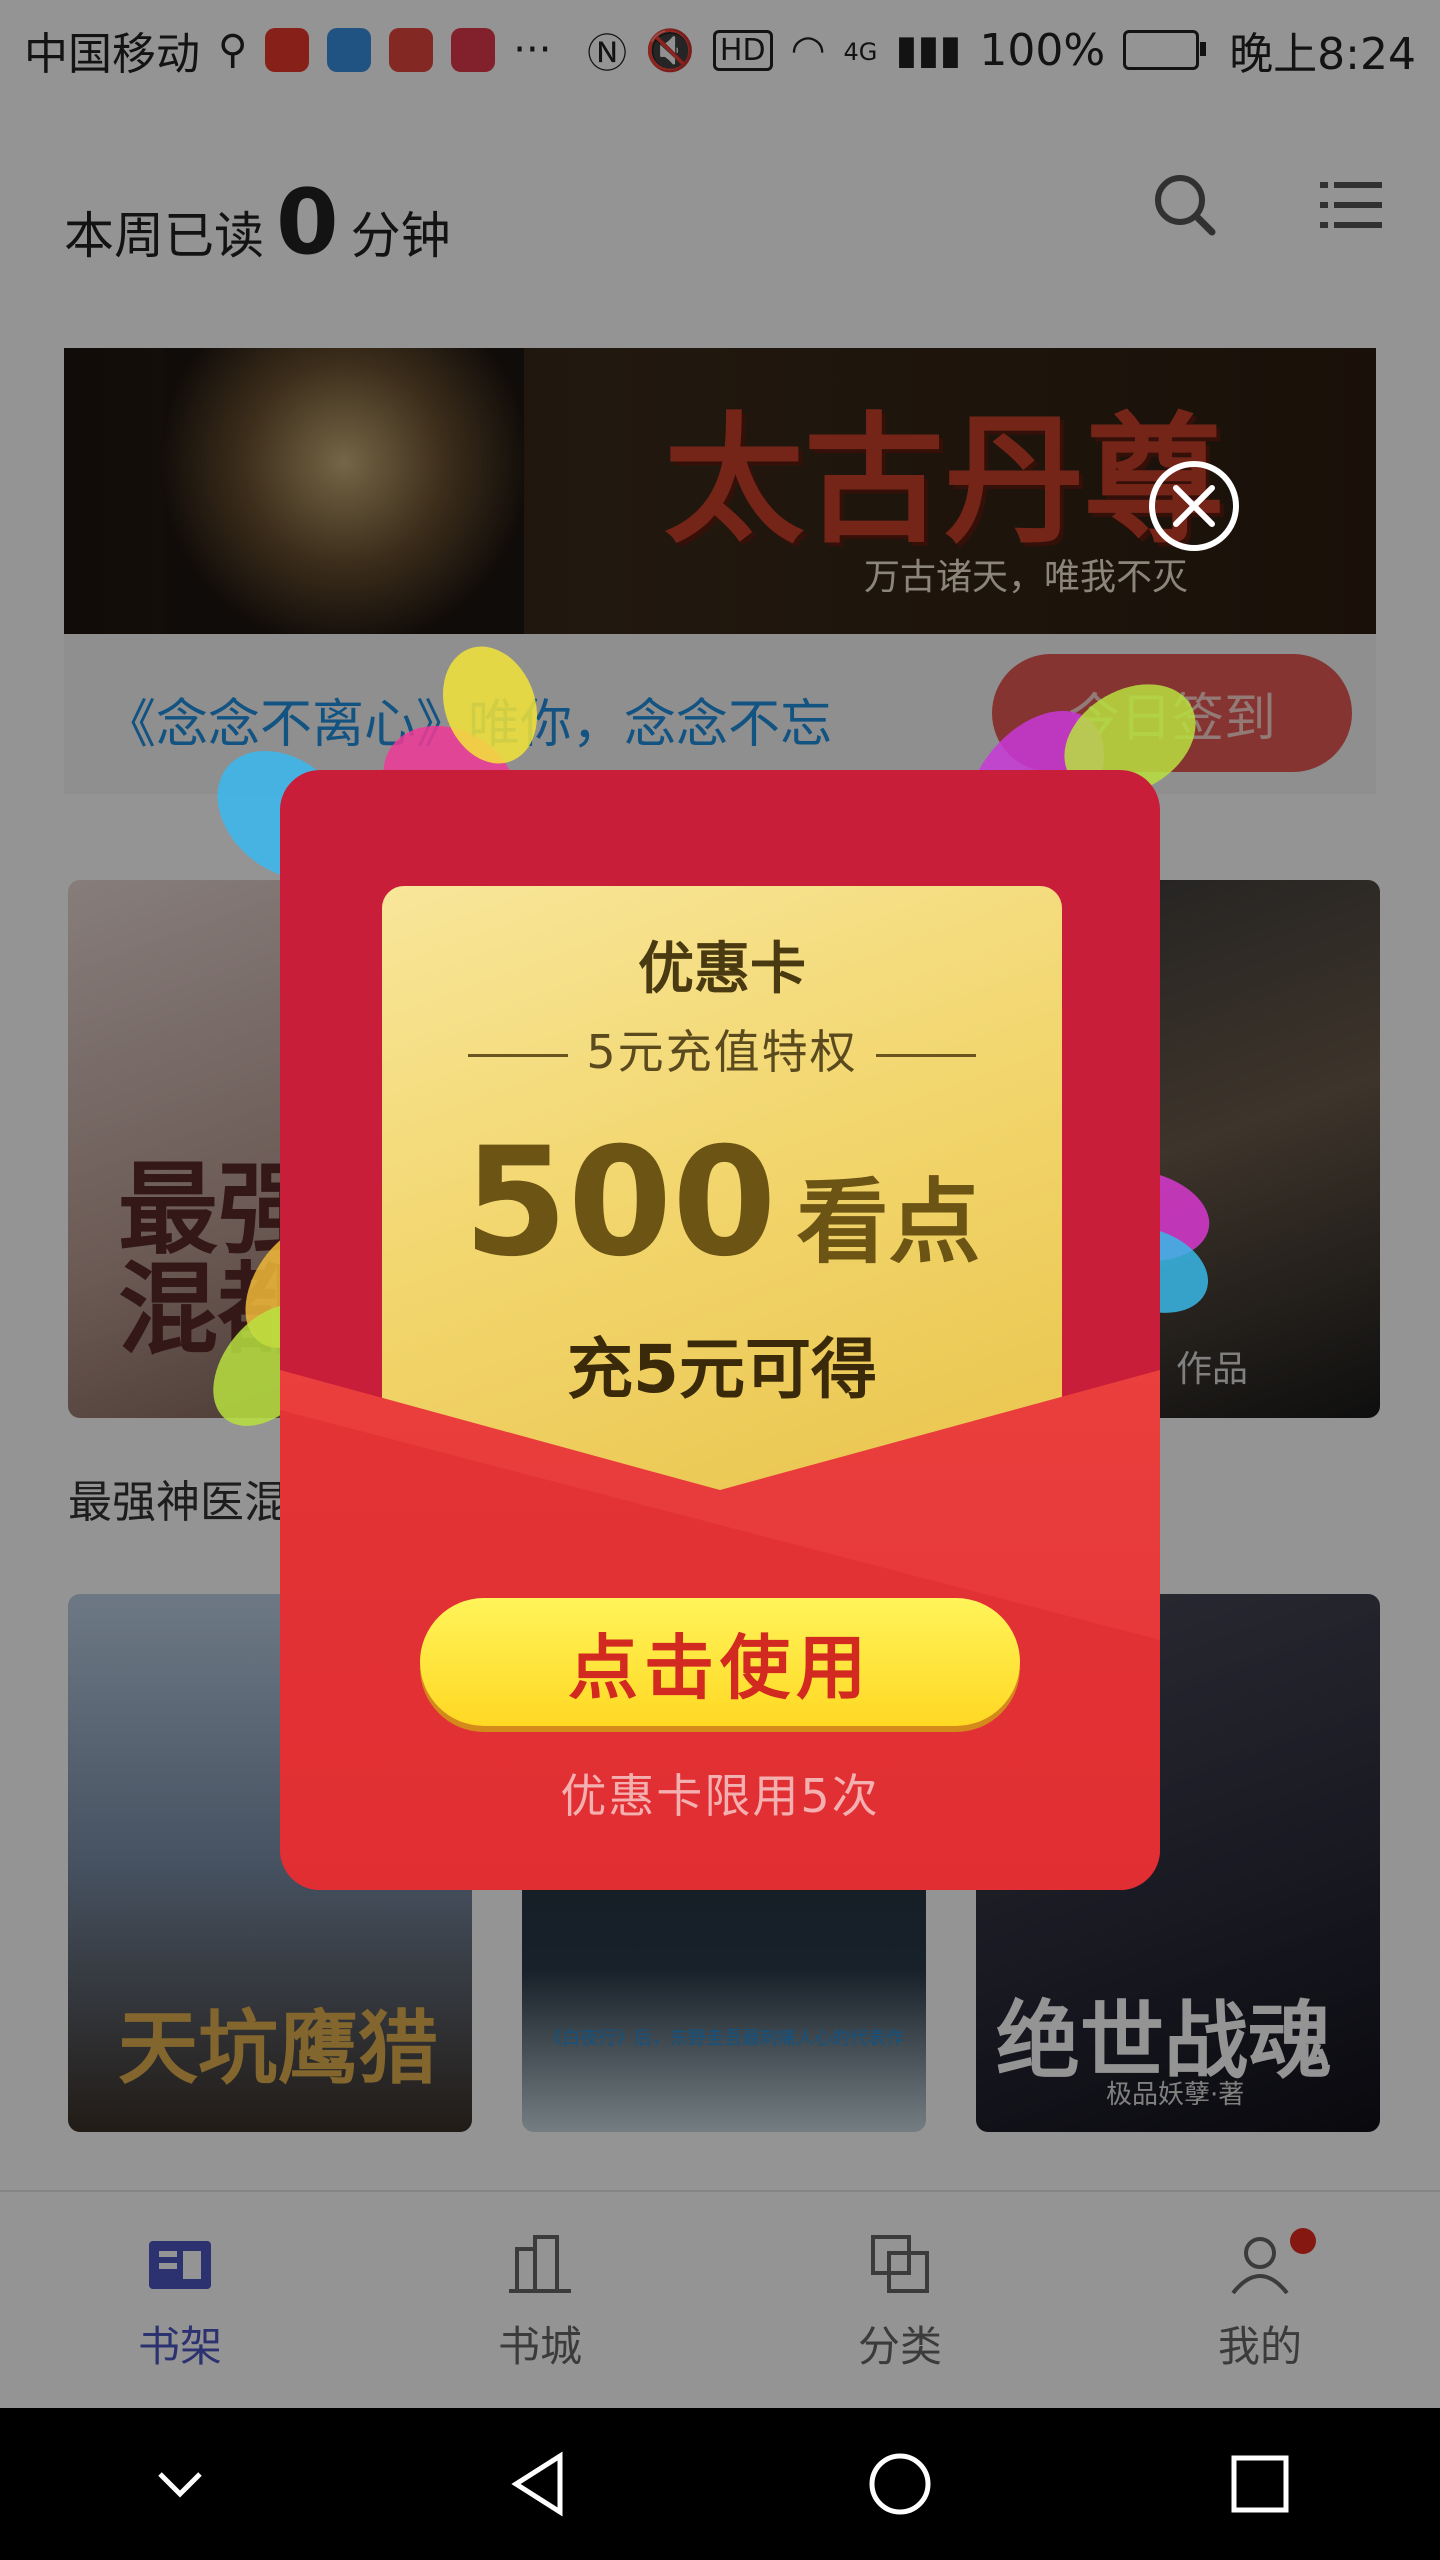 Image resolution: width=1440 pixels, height=2560 pixels. What do you see at coordinates (722, 1052) in the screenshot?
I see `coupon-subtitle-text: 5元充值特权` at bounding box center [722, 1052].